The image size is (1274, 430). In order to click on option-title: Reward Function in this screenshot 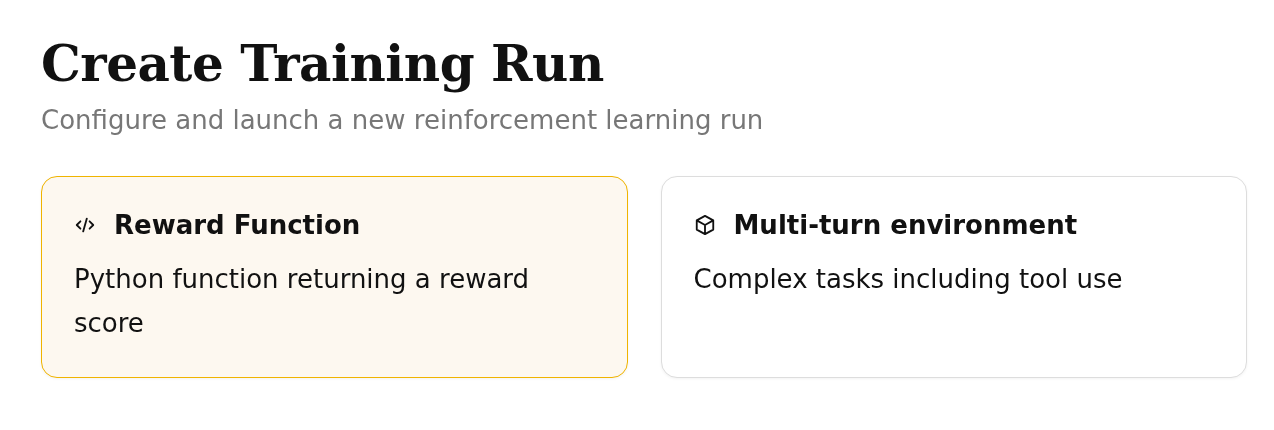, I will do `click(237, 225)`.